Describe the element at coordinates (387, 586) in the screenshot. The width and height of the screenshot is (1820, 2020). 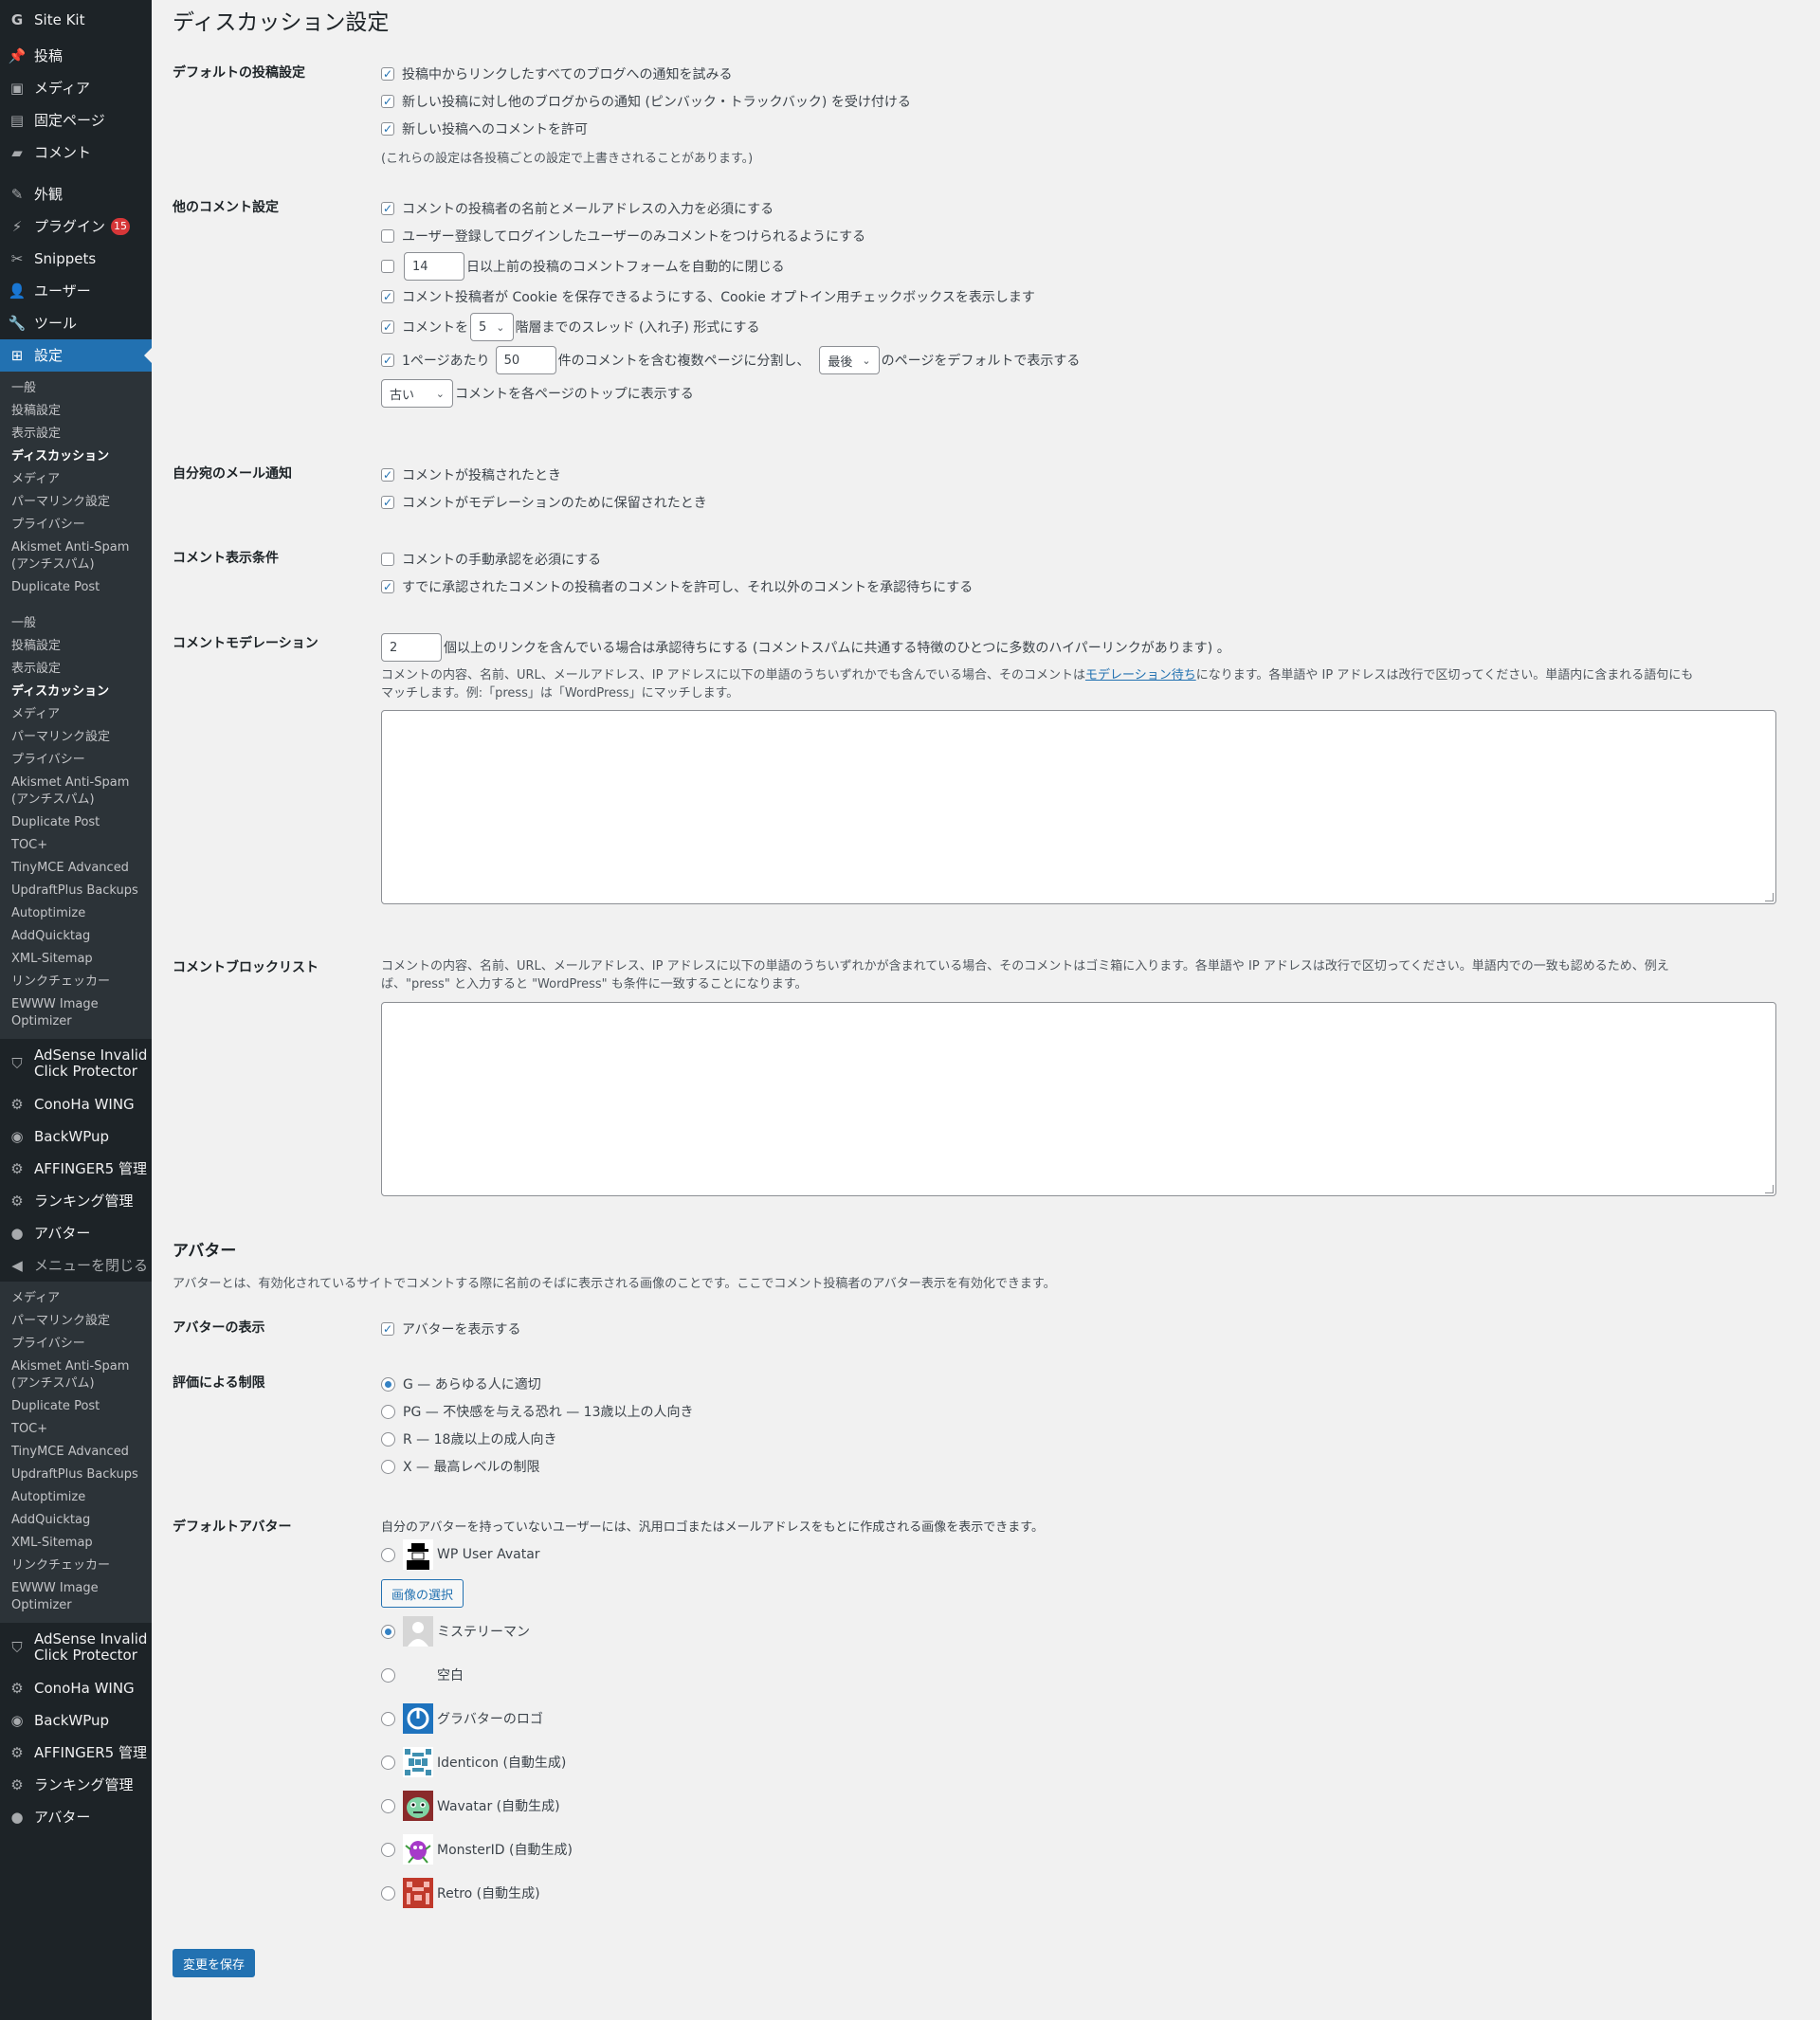
I see `previously-approved-checkbox` at that location.